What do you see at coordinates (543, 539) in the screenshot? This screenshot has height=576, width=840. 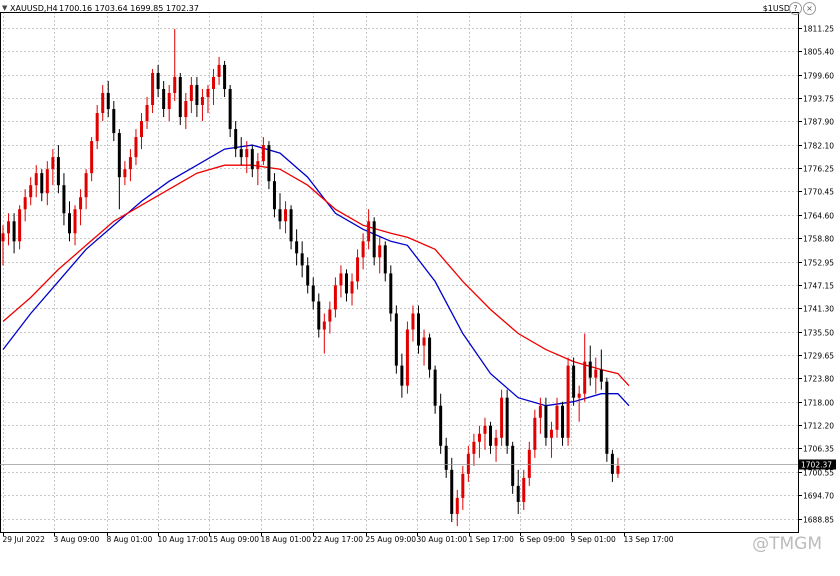 I see `x-tick-label: 6 Sep 09:00` at bounding box center [543, 539].